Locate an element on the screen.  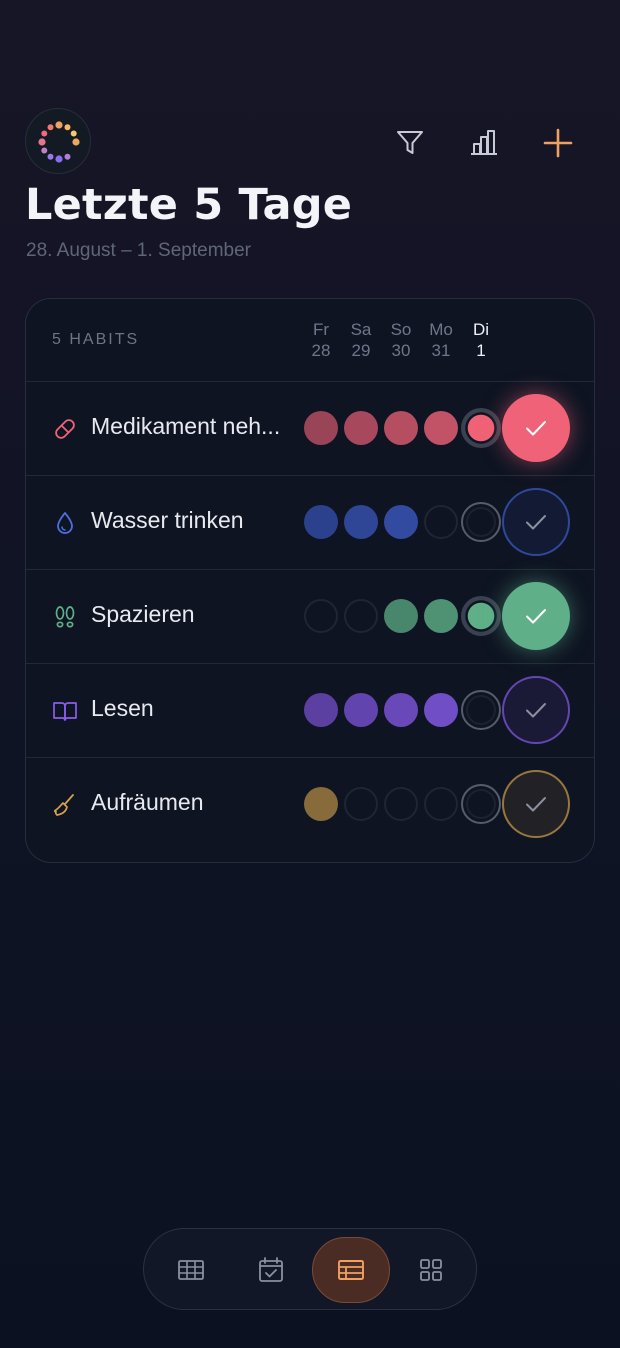
habit-name: Lesen is located at coordinates (122, 708).